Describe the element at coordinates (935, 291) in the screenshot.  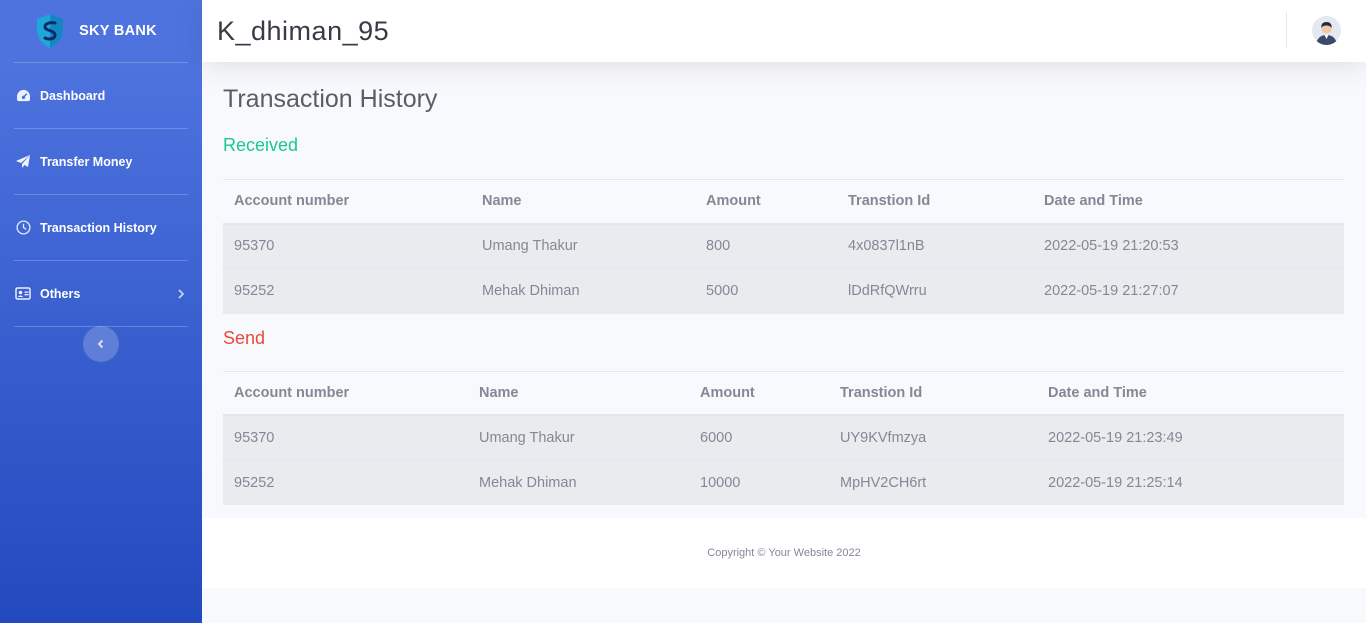
I see `table-cell: lDdRfQWrru` at that location.